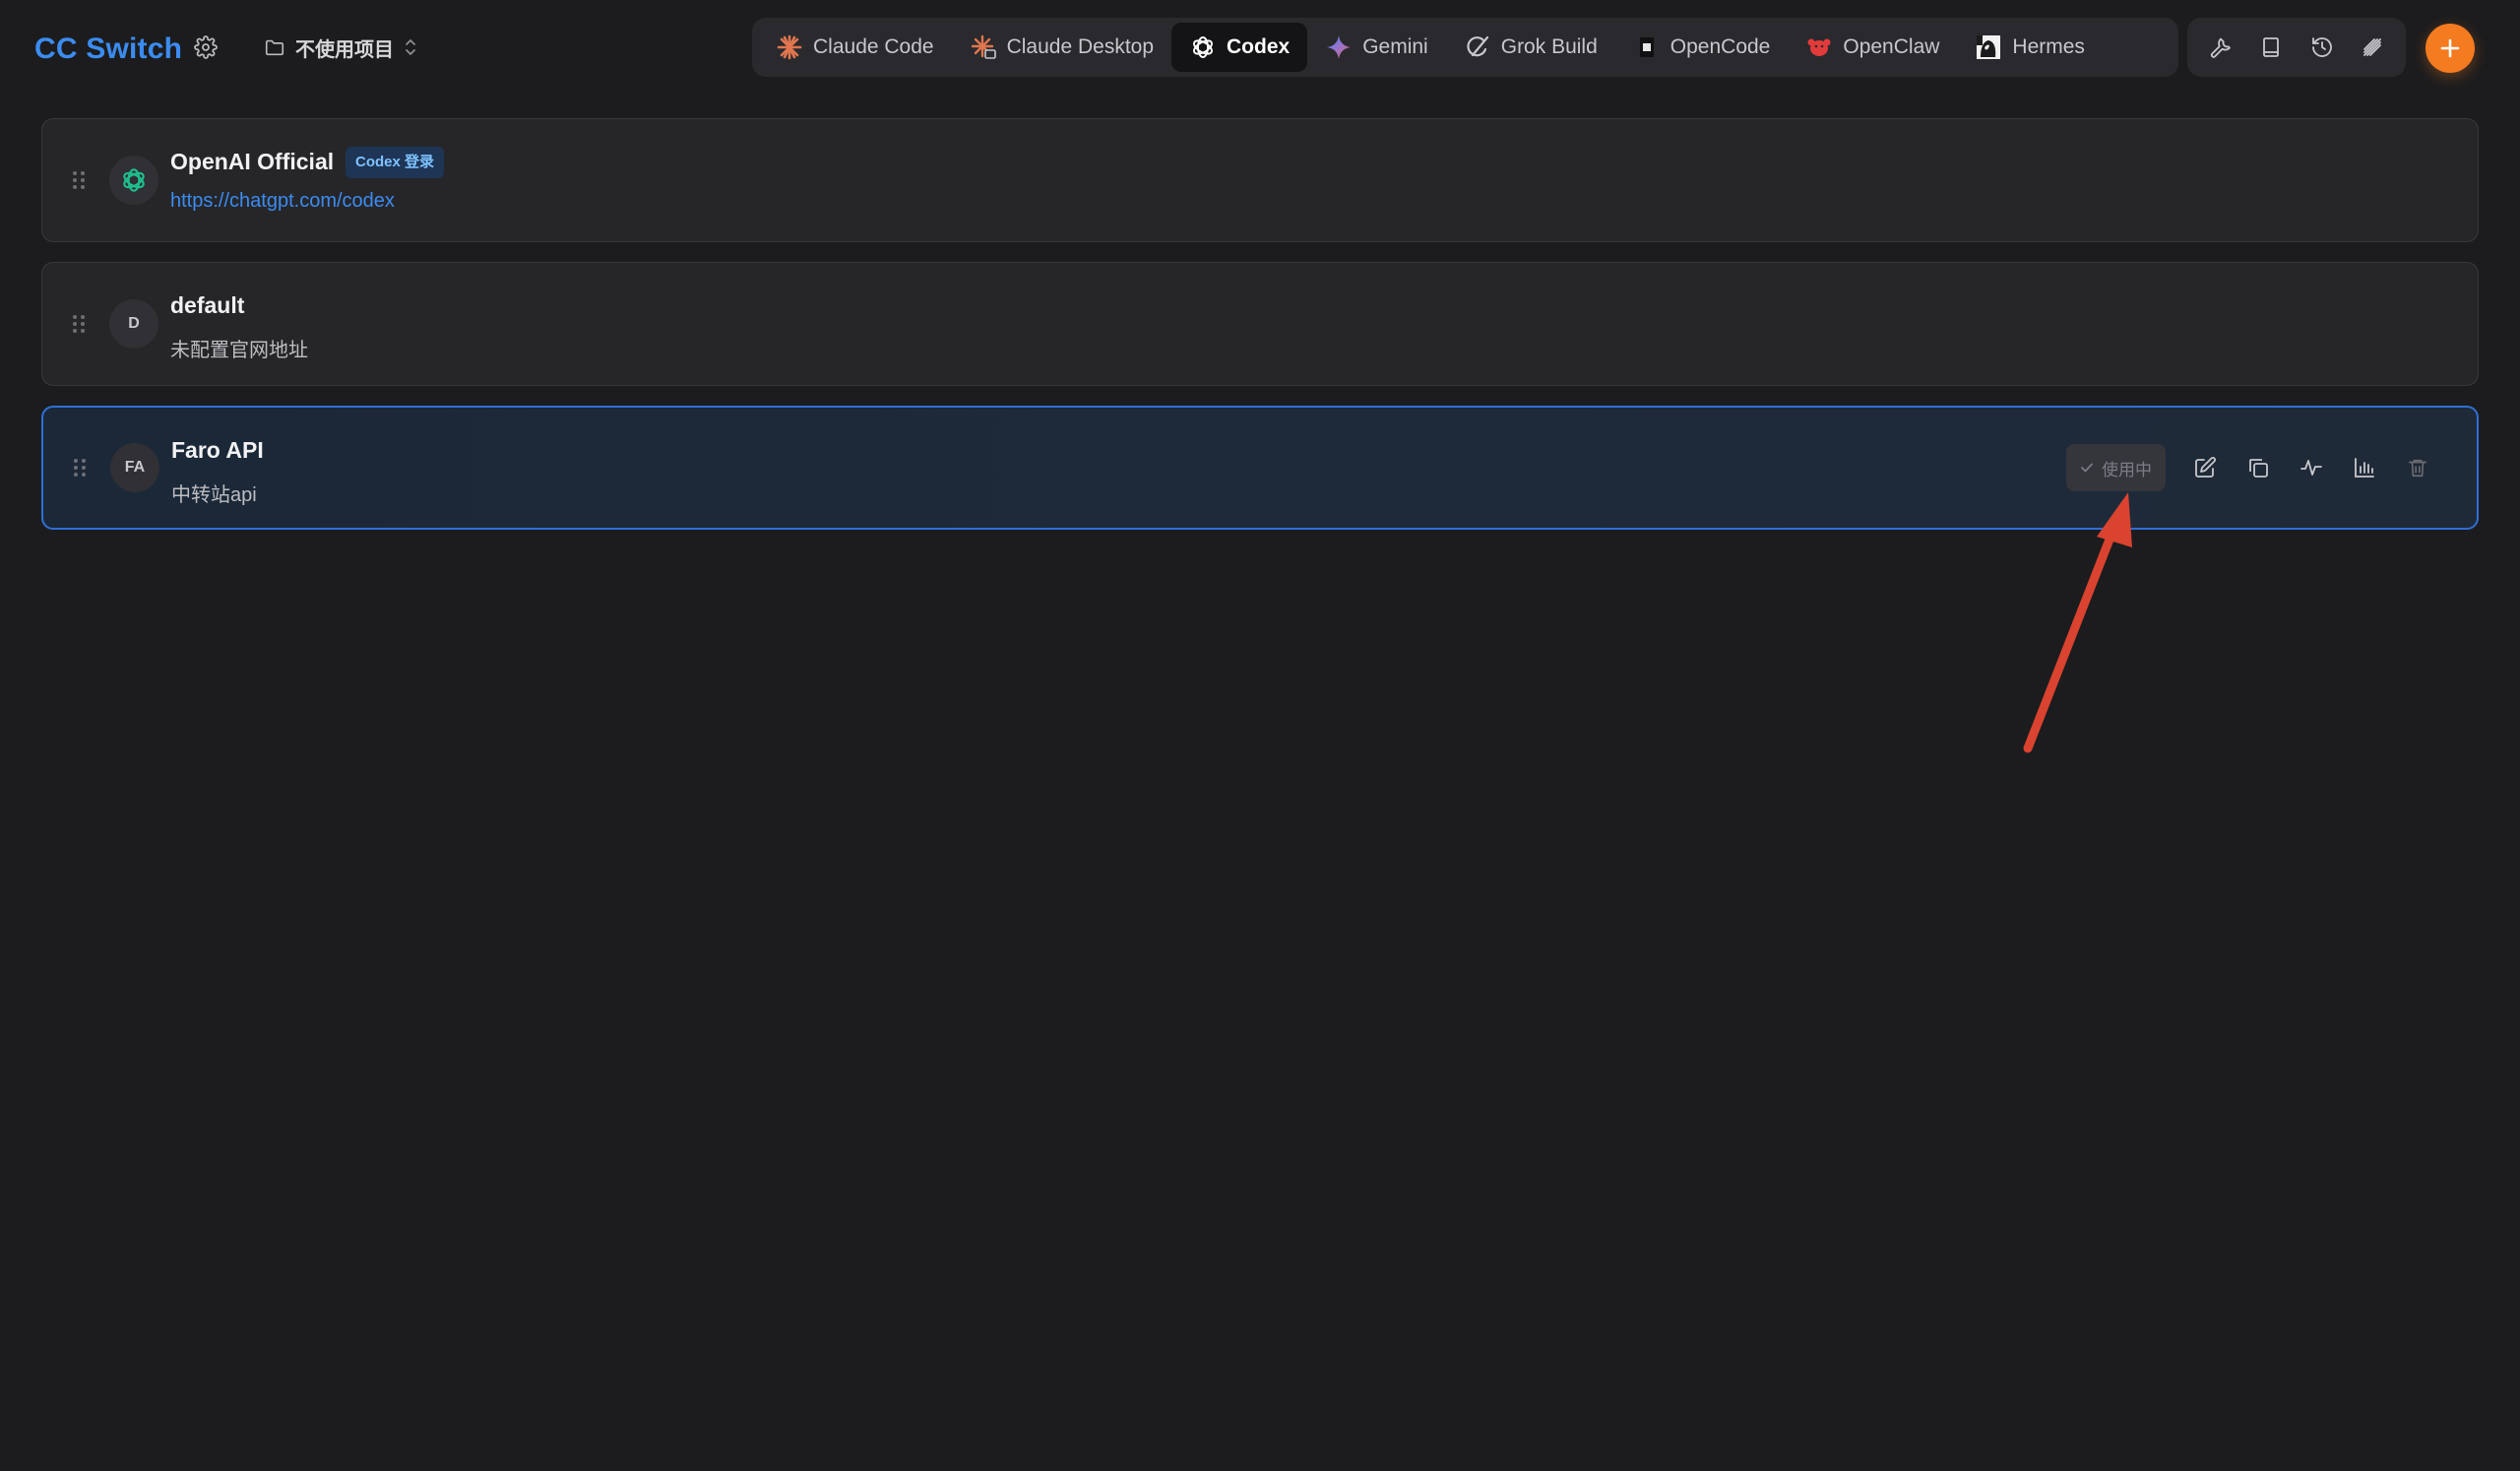  I want to click on edit-icon, so click(2205, 467).